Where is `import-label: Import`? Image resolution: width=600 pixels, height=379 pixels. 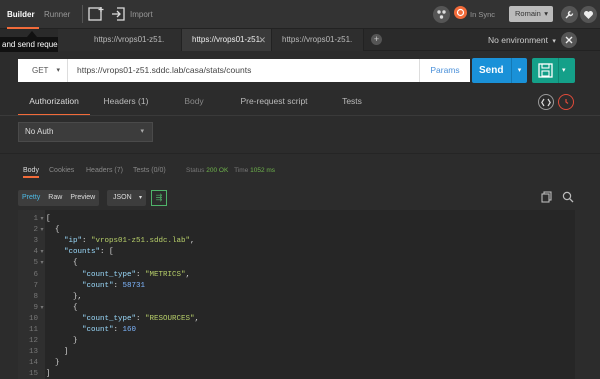
import-label: Import is located at coordinates (141, 14).